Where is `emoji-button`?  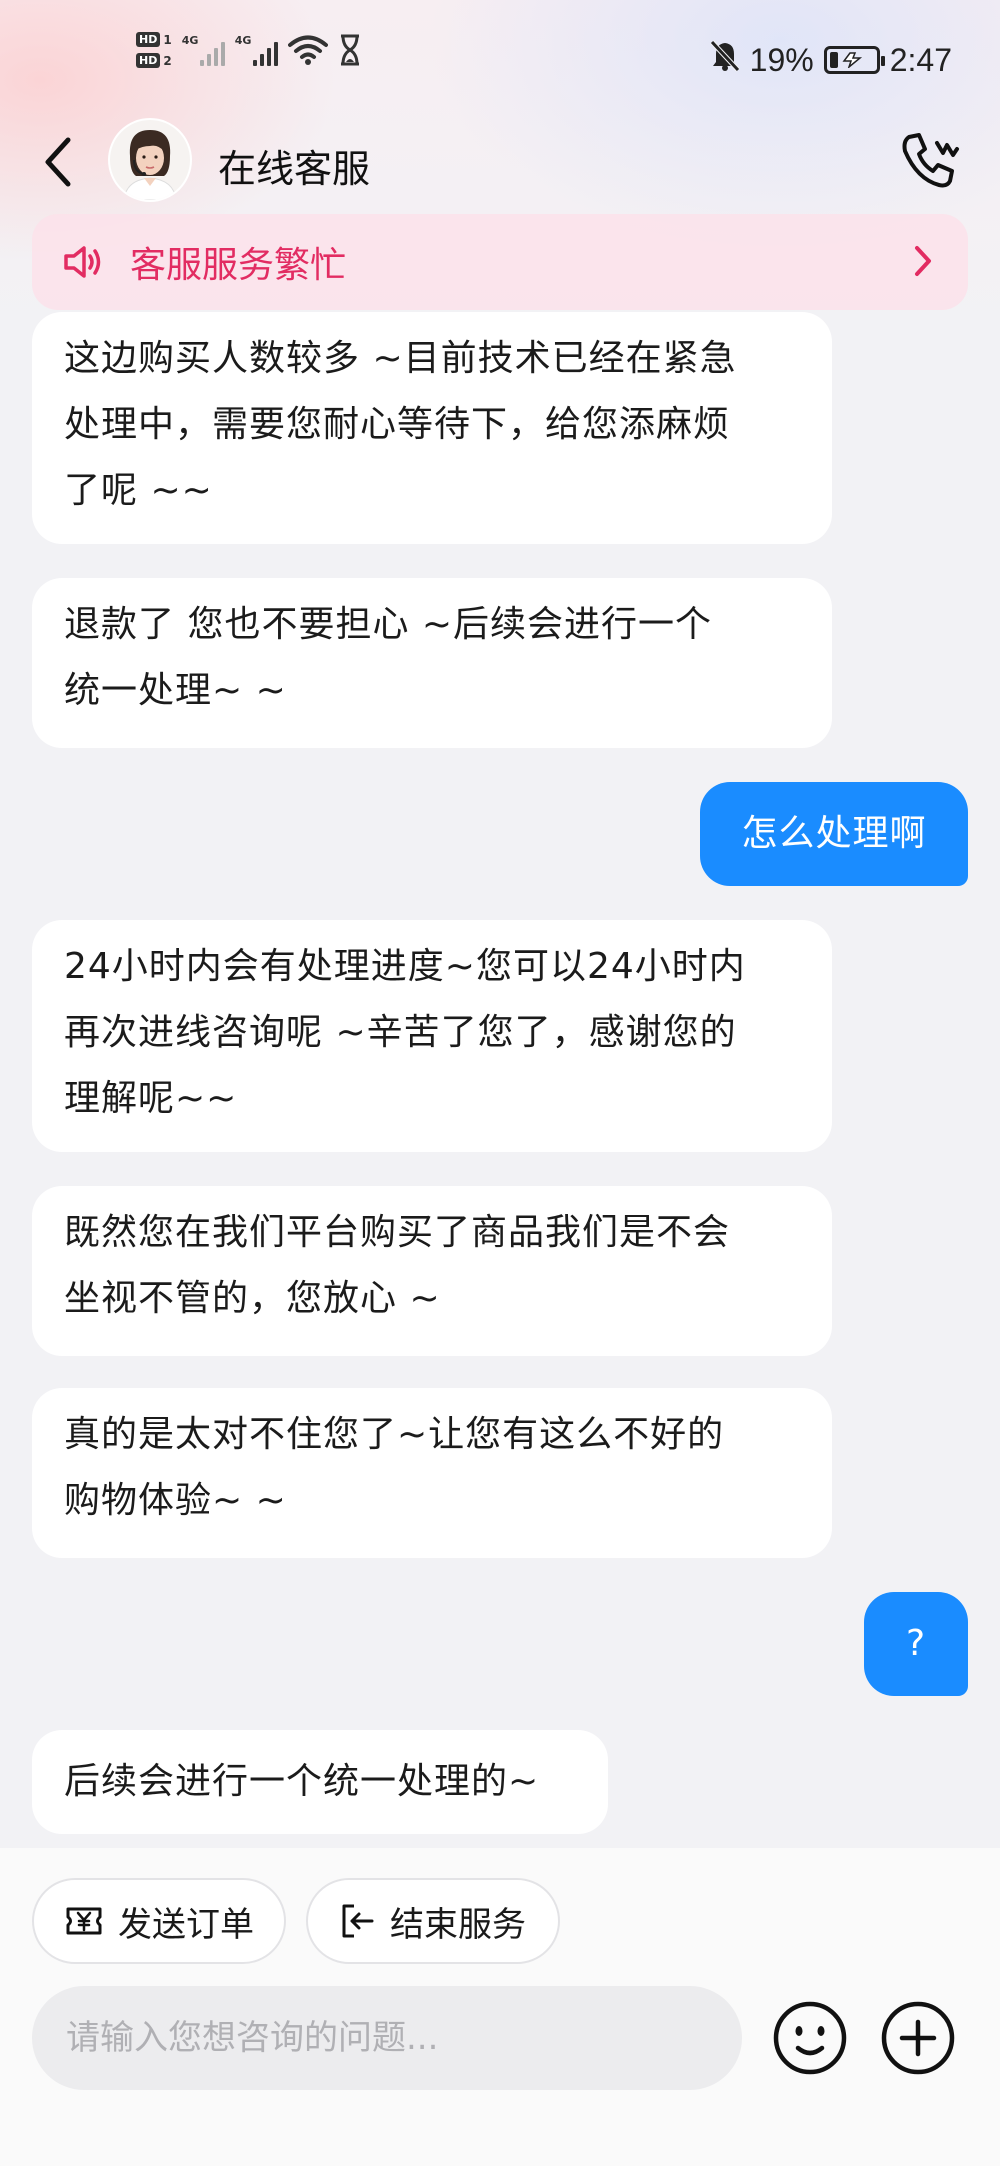 emoji-button is located at coordinates (810, 2038).